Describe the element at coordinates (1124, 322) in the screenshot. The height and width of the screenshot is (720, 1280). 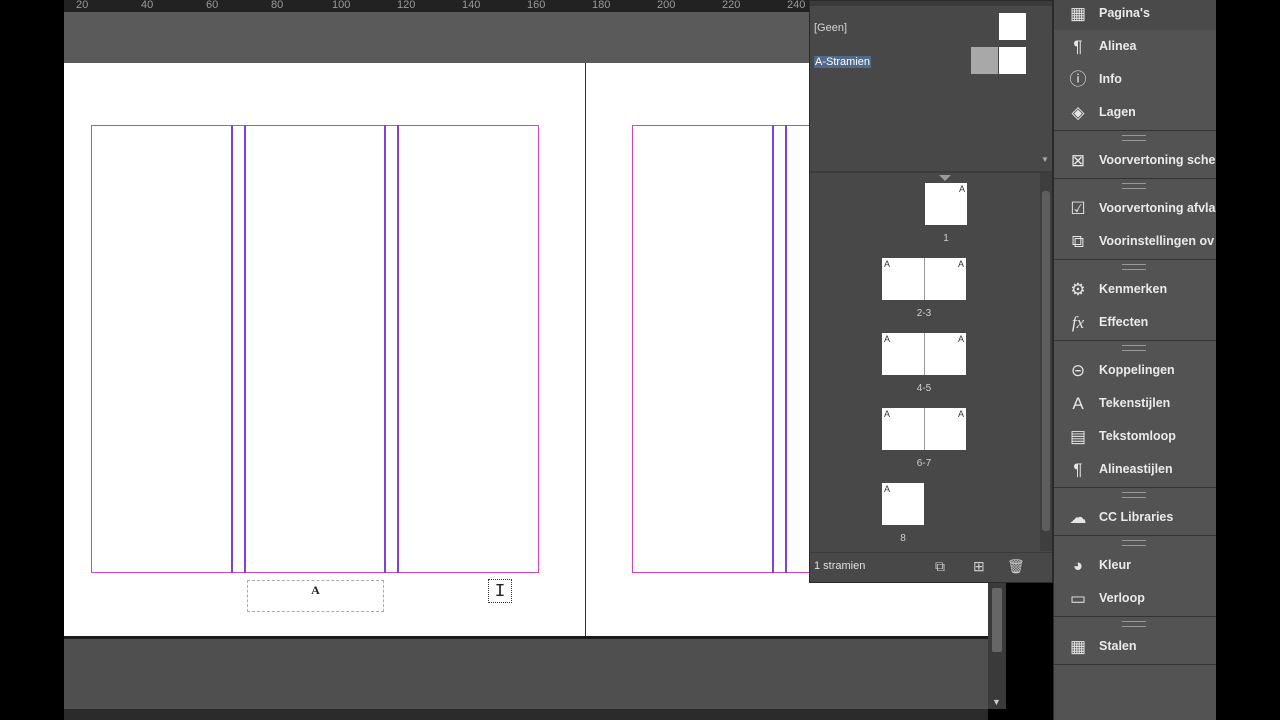
I see `dock-item-label: Effecten` at that location.